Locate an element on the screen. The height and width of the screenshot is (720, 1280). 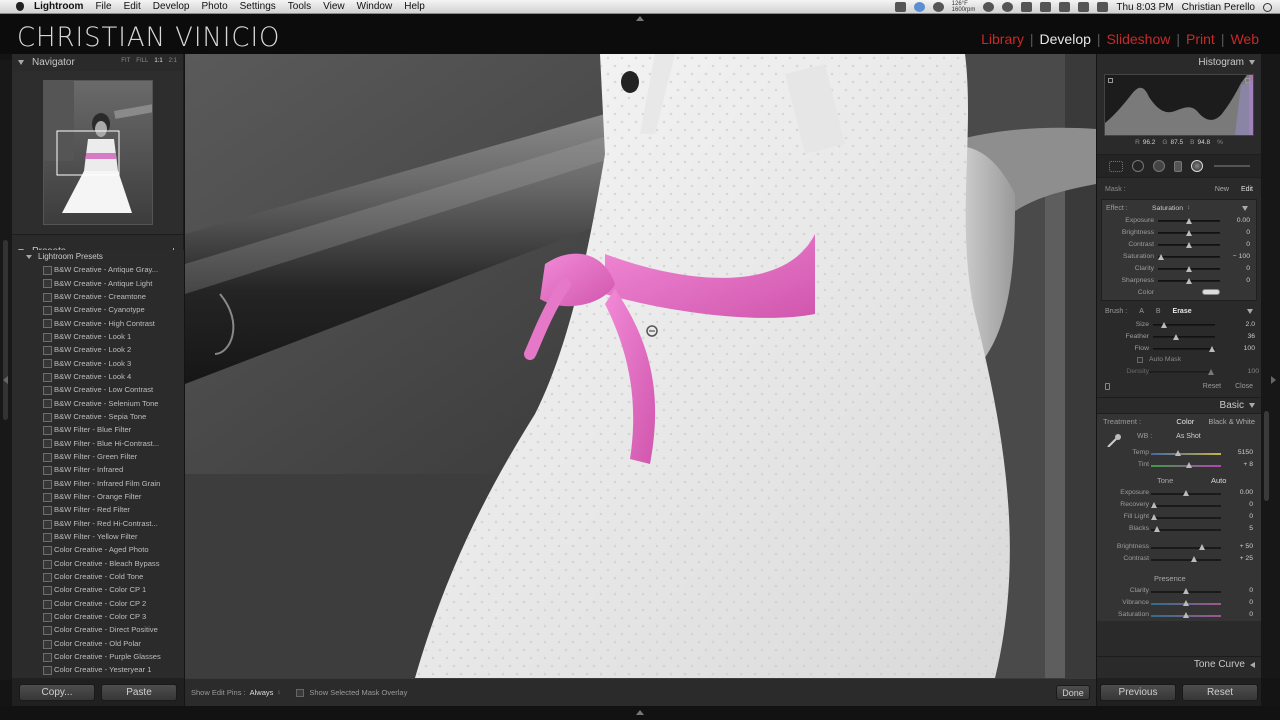
basic-header: Basic is located at coordinates (1179, 405).